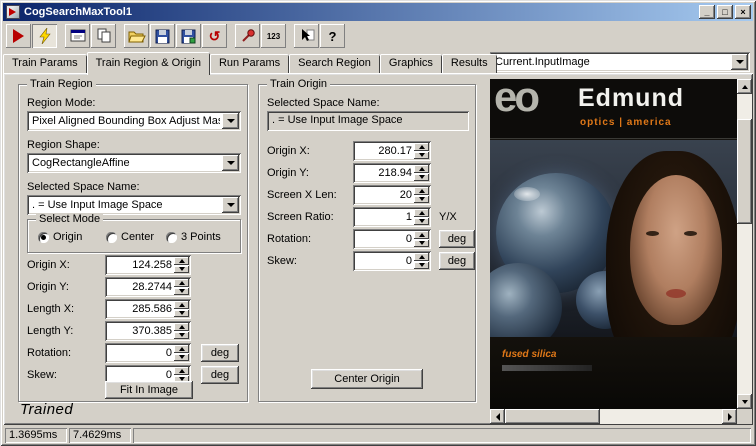 This screenshot has height=446, width=756. I want to click on tab-run-params: Run Params, so click(249, 63).